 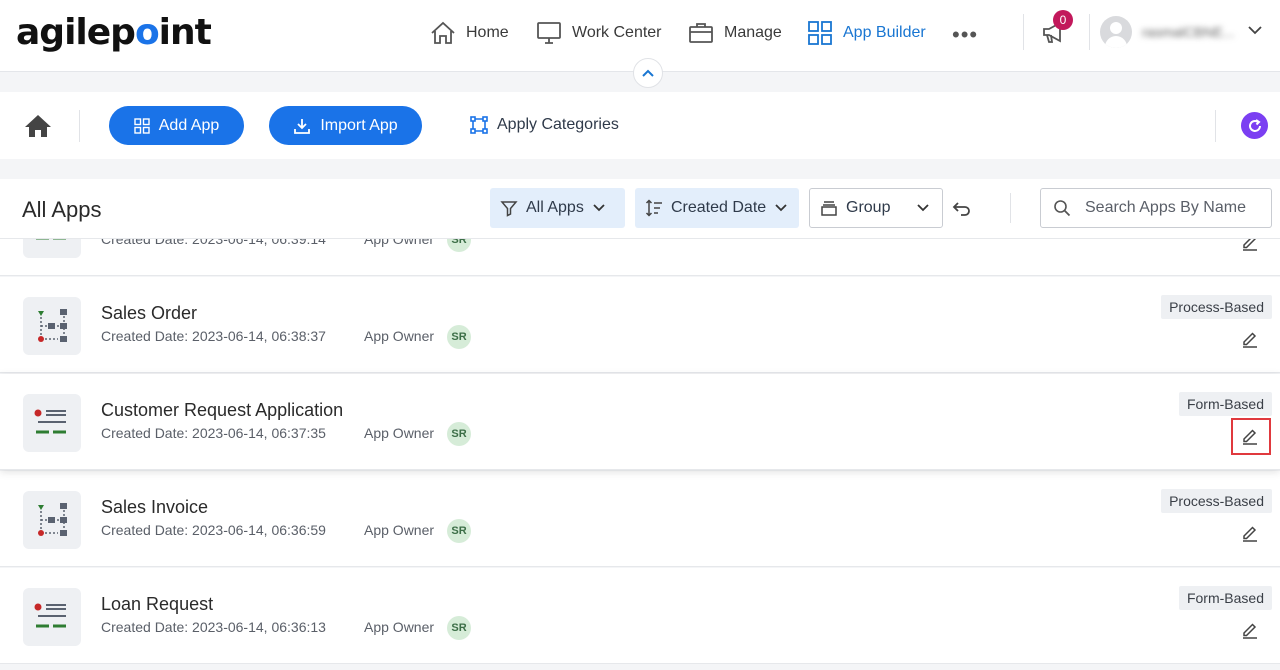 I want to click on chevron-up-icon, so click(x=648, y=73).